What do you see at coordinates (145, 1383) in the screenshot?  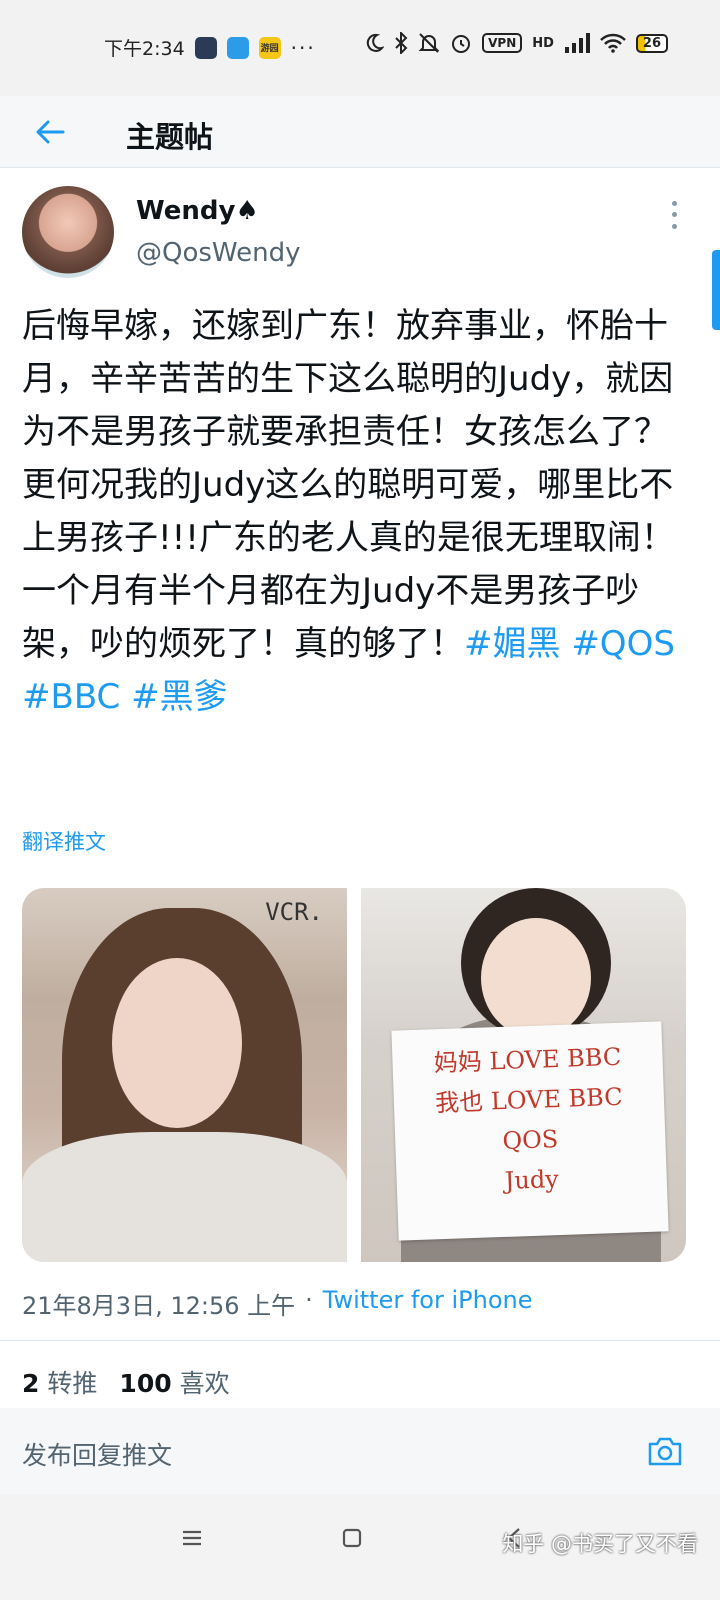 I see `likes-count: 100` at bounding box center [145, 1383].